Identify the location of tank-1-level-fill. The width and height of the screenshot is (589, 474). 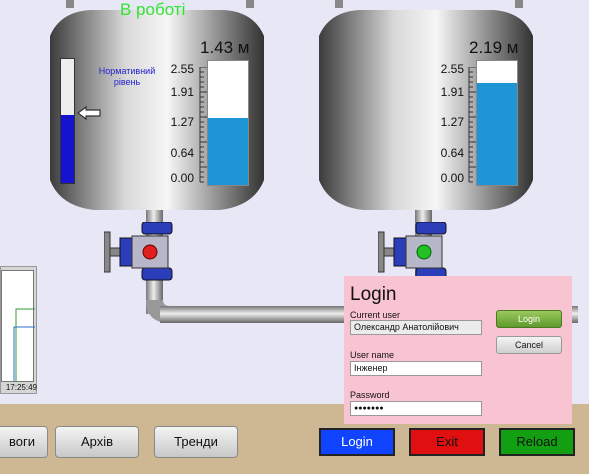
(228, 151).